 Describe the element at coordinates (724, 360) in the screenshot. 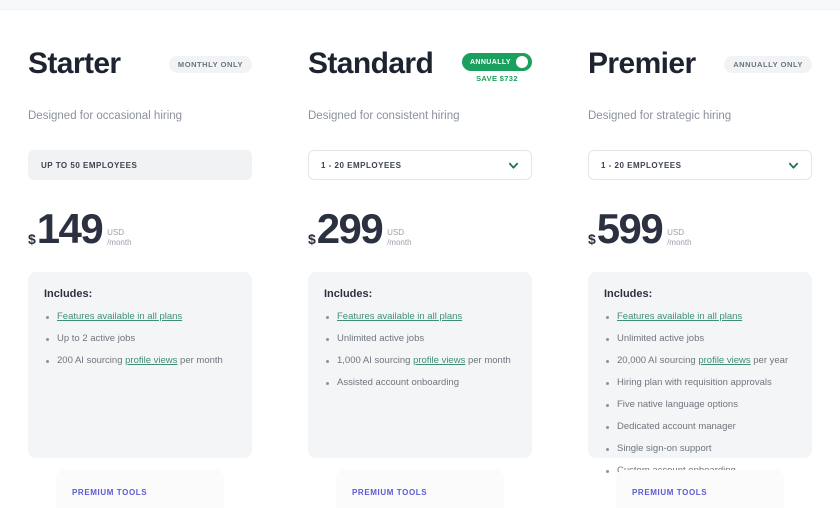

I see `profile-views-link-premier: profile views` at that location.